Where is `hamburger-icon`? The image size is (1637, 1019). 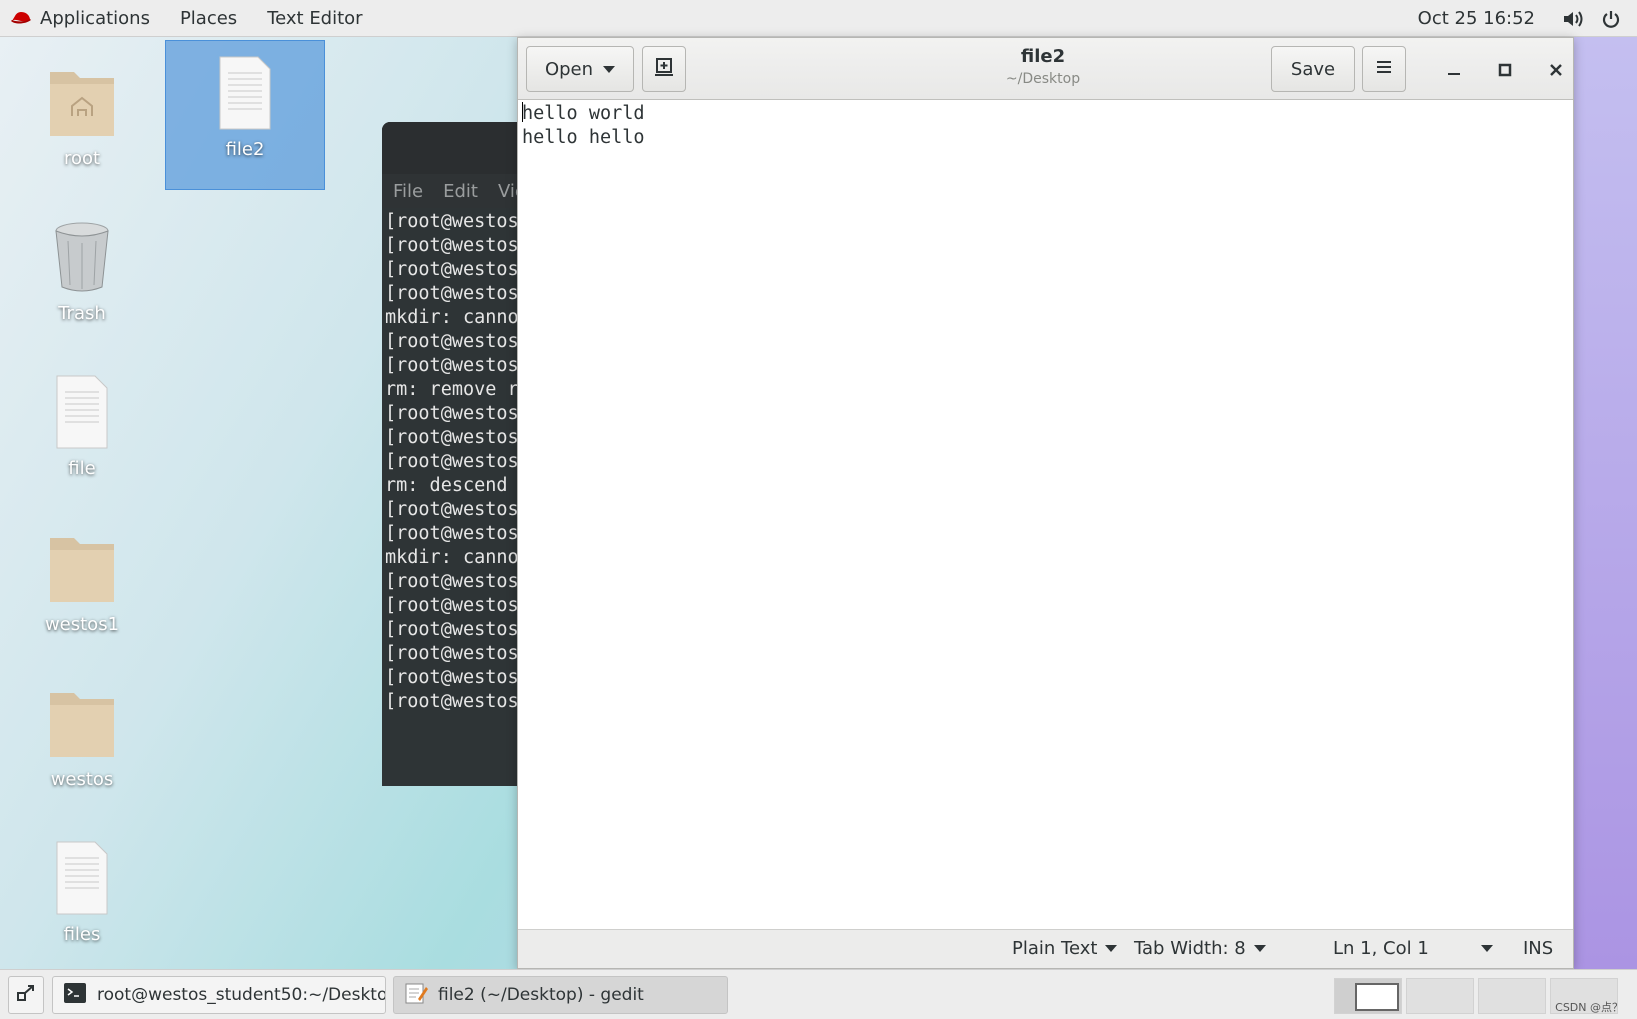
hamburger-icon is located at coordinates (1384, 69).